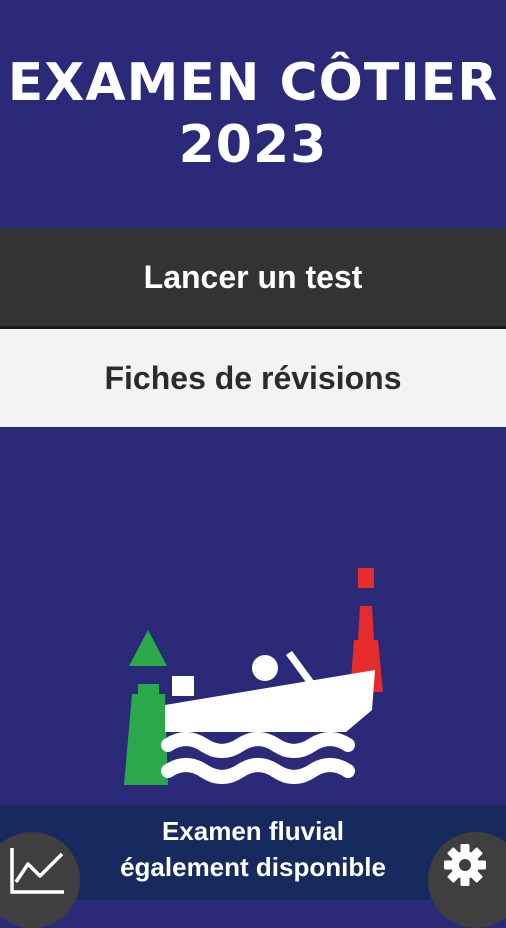 This screenshot has height=928, width=506. What do you see at coordinates (465, 865) in the screenshot?
I see `gear-icon` at bounding box center [465, 865].